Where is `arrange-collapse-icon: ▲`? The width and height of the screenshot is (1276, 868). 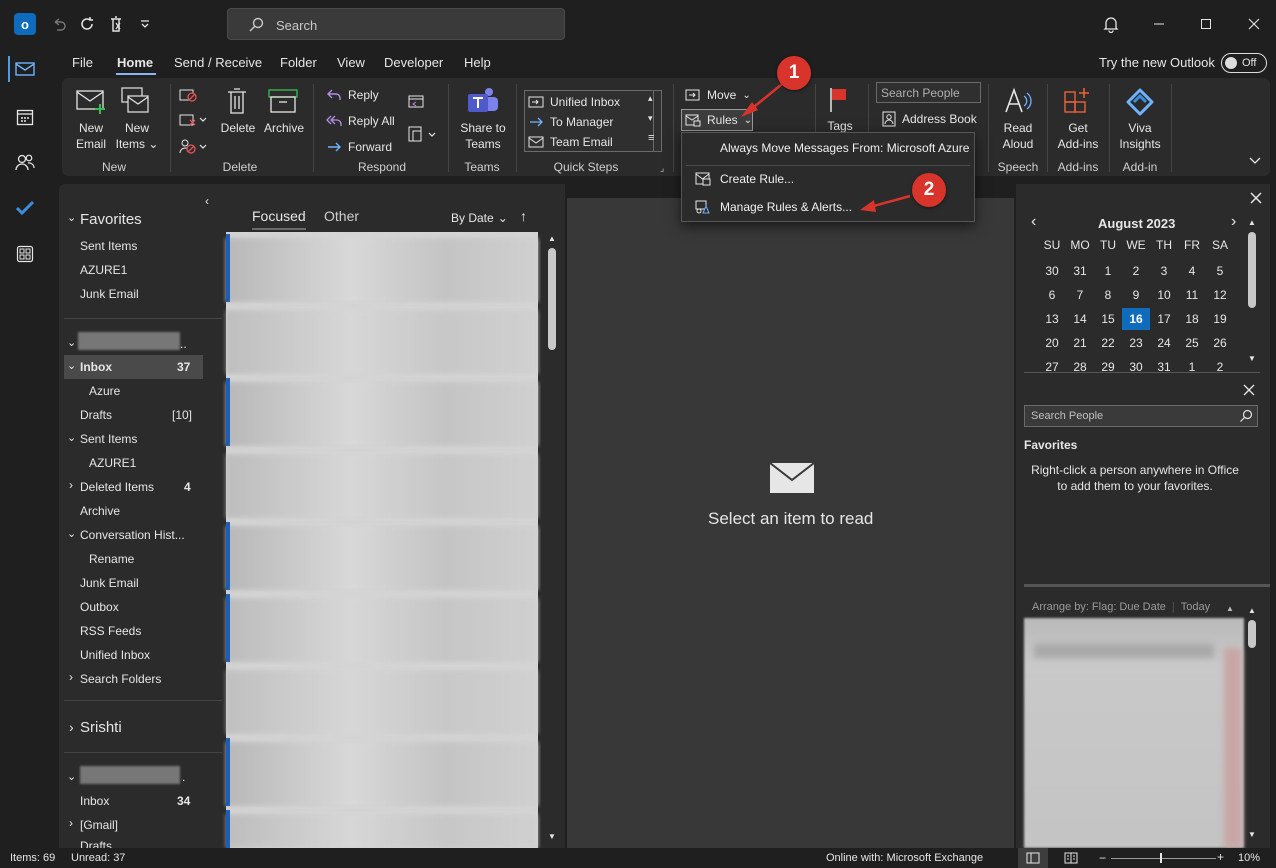
arrange-collapse-icon: ▲ is located at coordinates (1230, 608).